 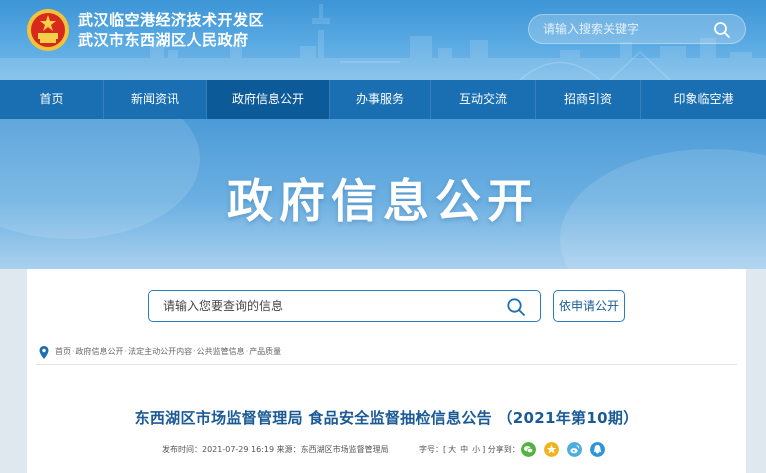 I want to click on main-nav: 首页 新闻资讯 政府信息公开 办事服务 互动交流 招商引资 印象临空港, so click(x=383, y=99).